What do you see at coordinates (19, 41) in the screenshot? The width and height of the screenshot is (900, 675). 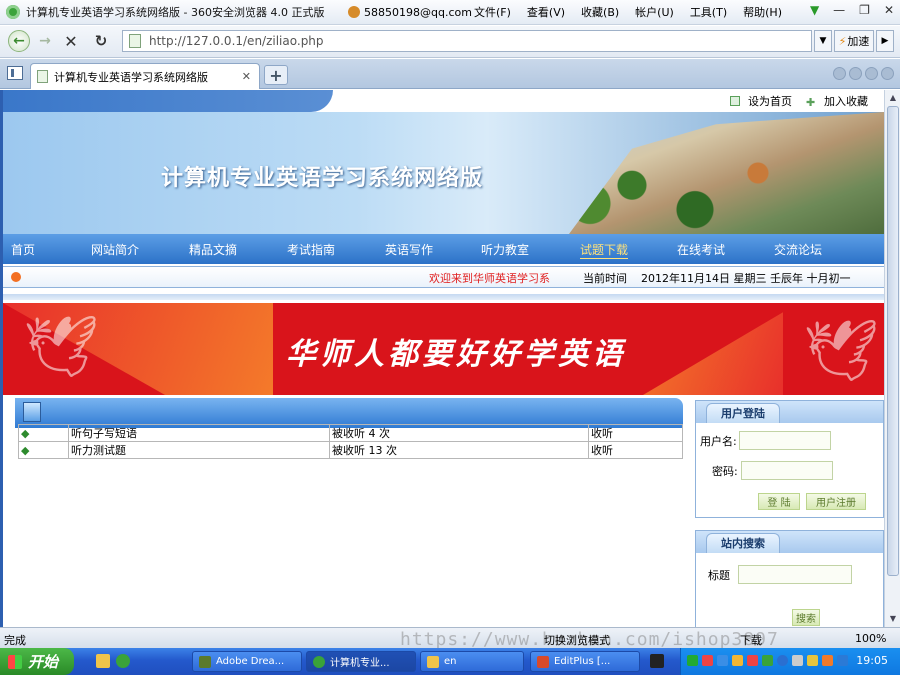 I see `back-button: ←` at bounding box center [19, 41].